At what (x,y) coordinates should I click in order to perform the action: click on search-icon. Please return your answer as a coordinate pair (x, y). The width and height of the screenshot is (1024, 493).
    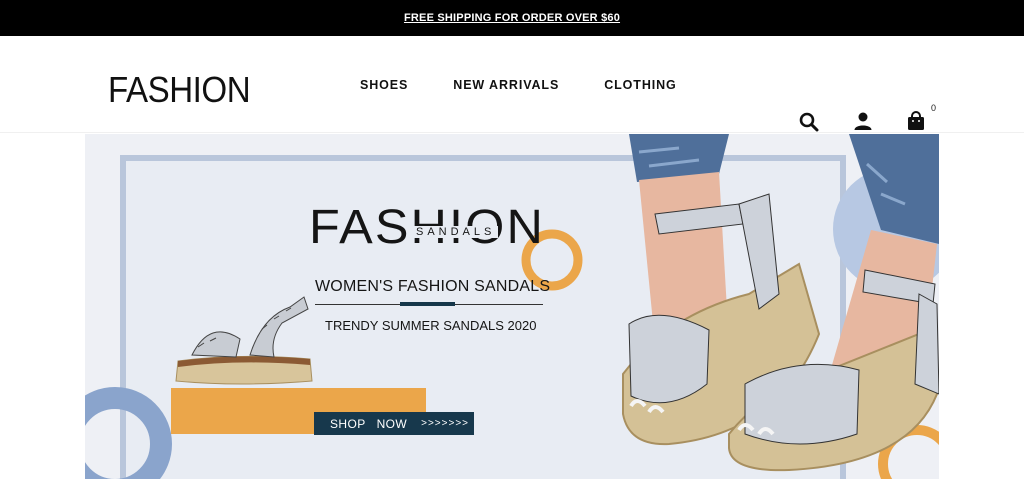
    Looking at the image, I should click on (809, 122).